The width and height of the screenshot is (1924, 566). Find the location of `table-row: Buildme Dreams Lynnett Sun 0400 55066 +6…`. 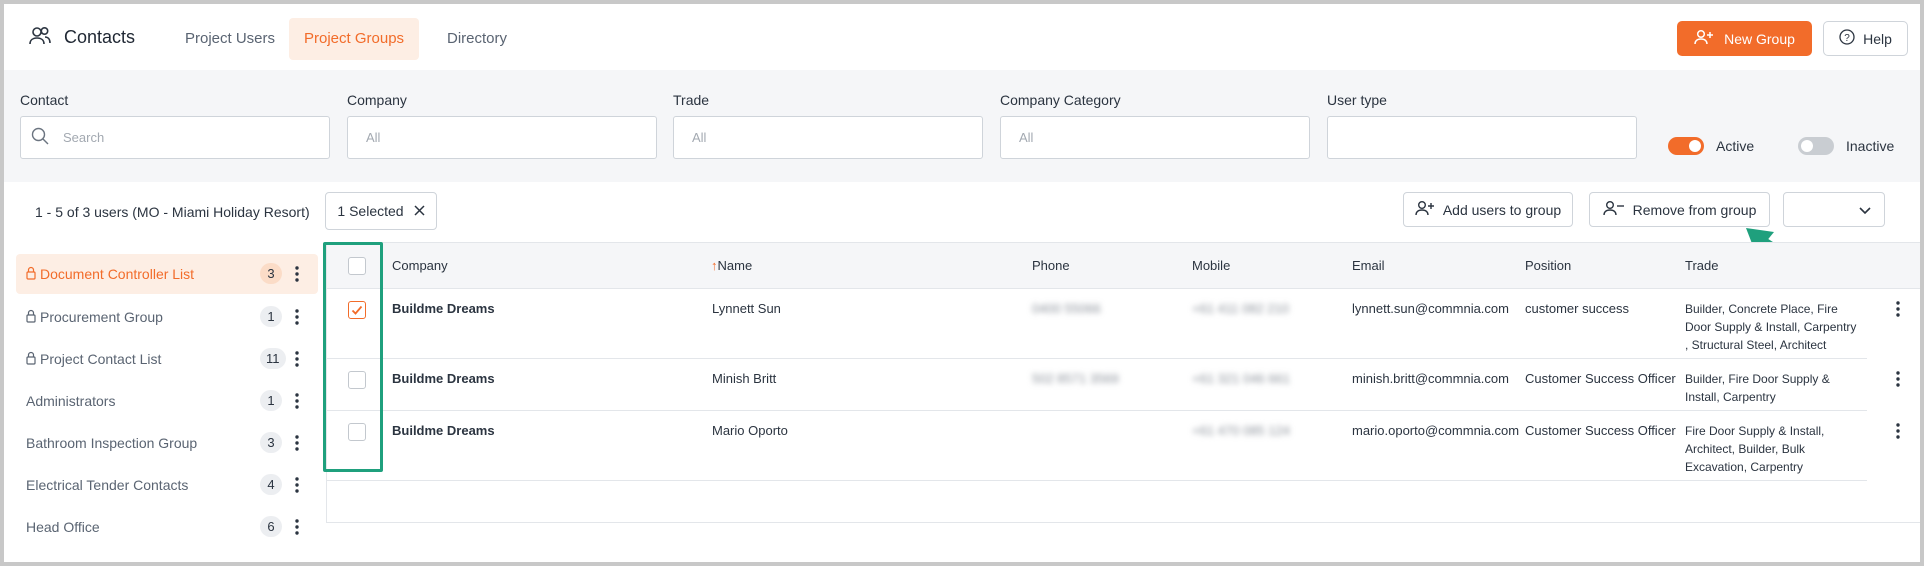

table-row: Buildme Dreams Lynnett Sun 0400 55066 +6… is located at coordinates (1113, 324).